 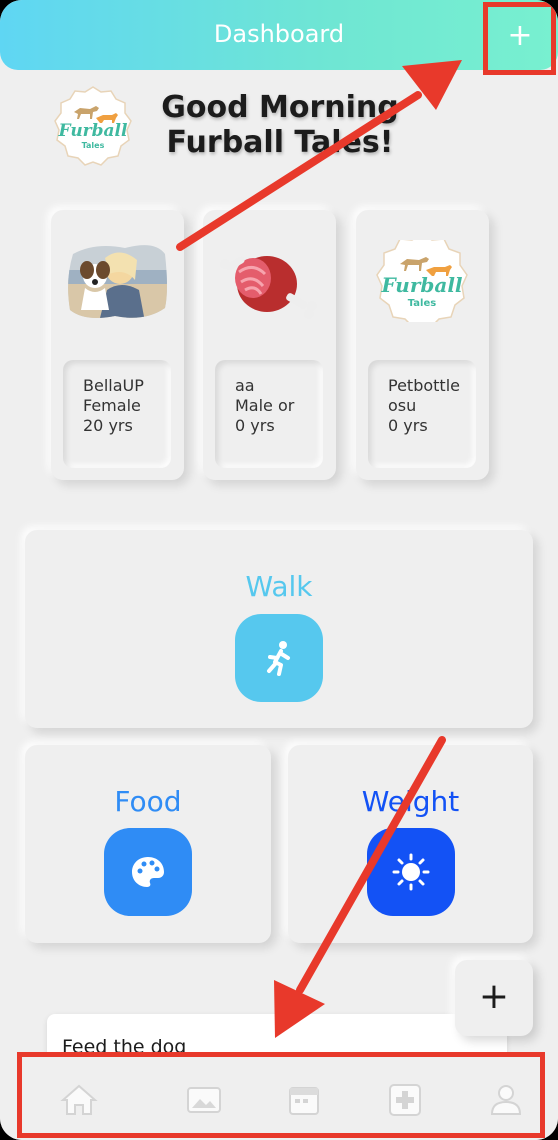 What do you see at coordinates (402, 405) in the screenshot?
I see `pet-gender: osu` at bounding box center [402, 405].